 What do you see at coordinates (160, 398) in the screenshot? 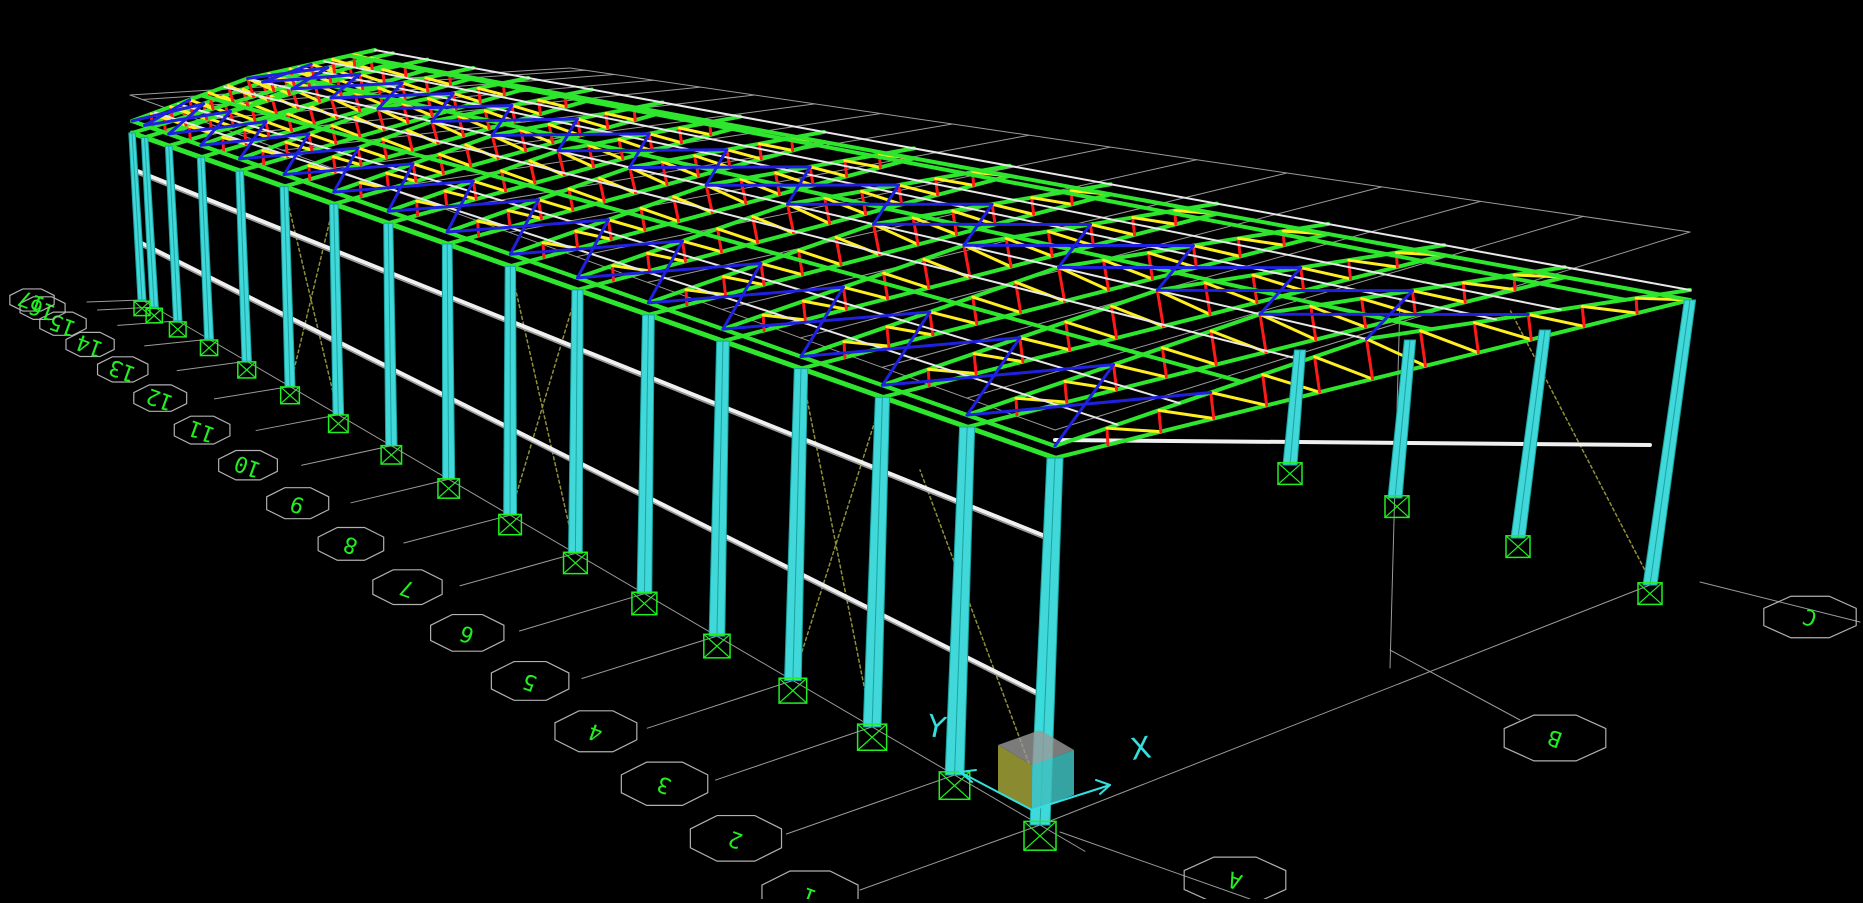
I see `grid-bubble-12: 12` at bounding box center [160, 398].